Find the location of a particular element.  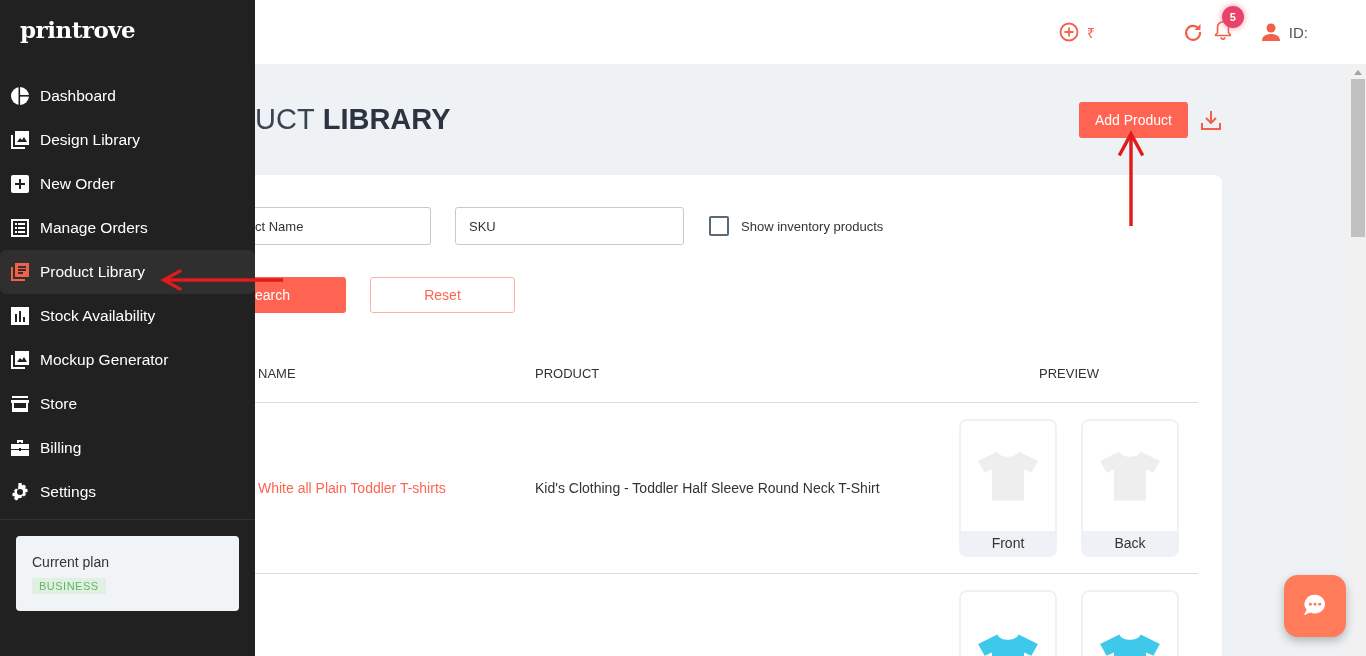

sidebar-item: Settings is located at coordinates (127, 492).